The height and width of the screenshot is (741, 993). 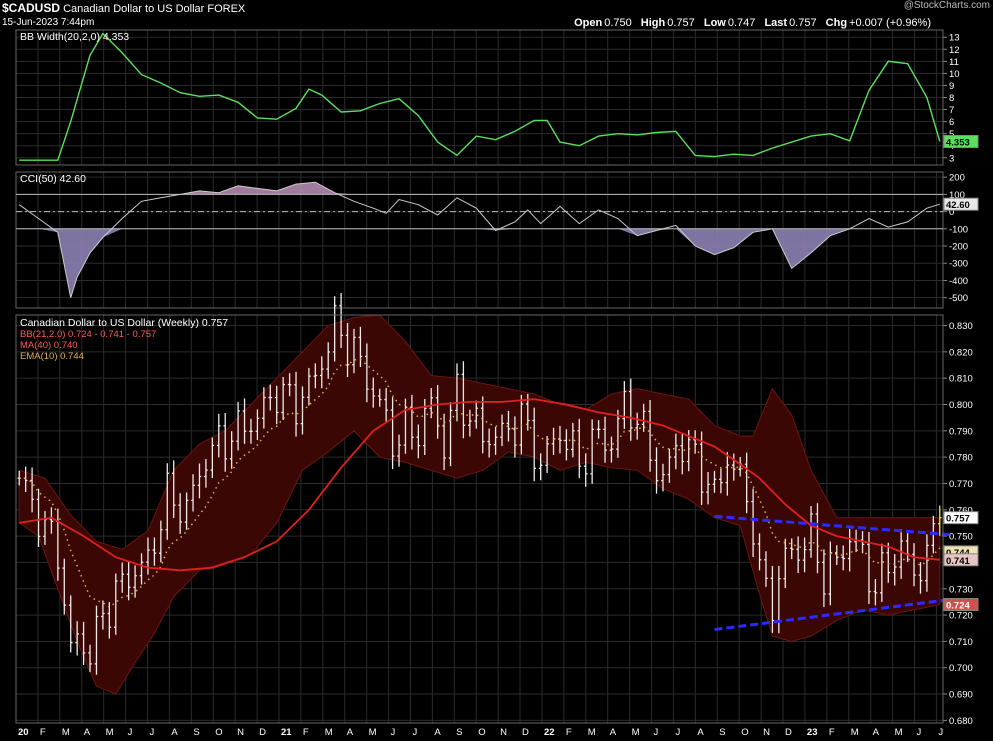 What do you see at coordinates (479, 188) in the screenshot?
I see `cci-fill-over` at bounding box center [479, 188].